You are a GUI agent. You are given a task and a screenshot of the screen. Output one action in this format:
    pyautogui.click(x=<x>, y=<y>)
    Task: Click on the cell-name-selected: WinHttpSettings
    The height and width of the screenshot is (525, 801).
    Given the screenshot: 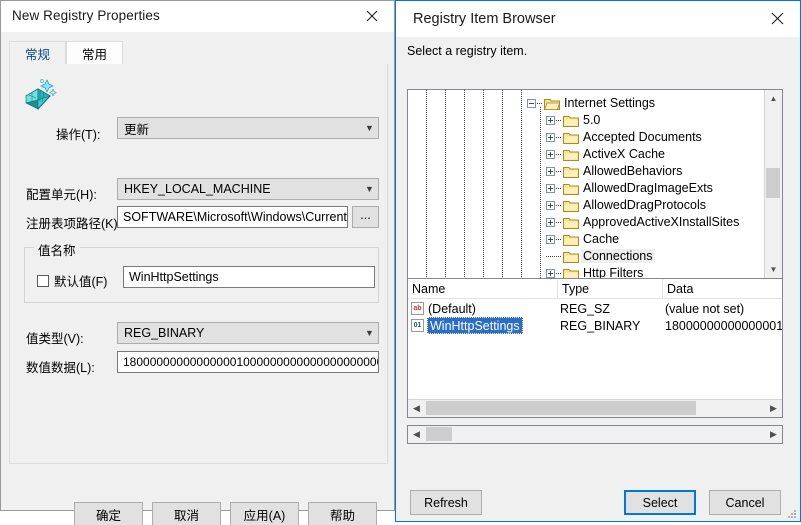 What is the action you would take?
    pyautogui.click(x=475, y=325)
    